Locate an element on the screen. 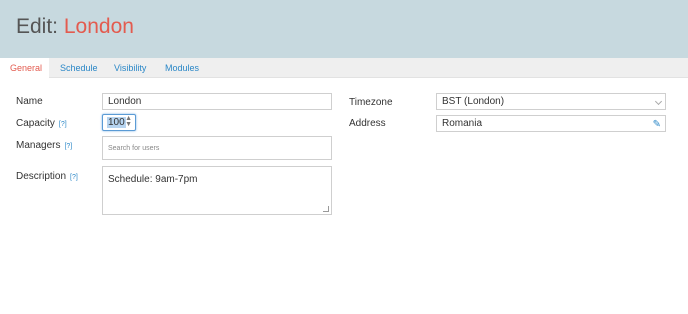  managers-label: Managers [?] is located at coordinates (44, 145).